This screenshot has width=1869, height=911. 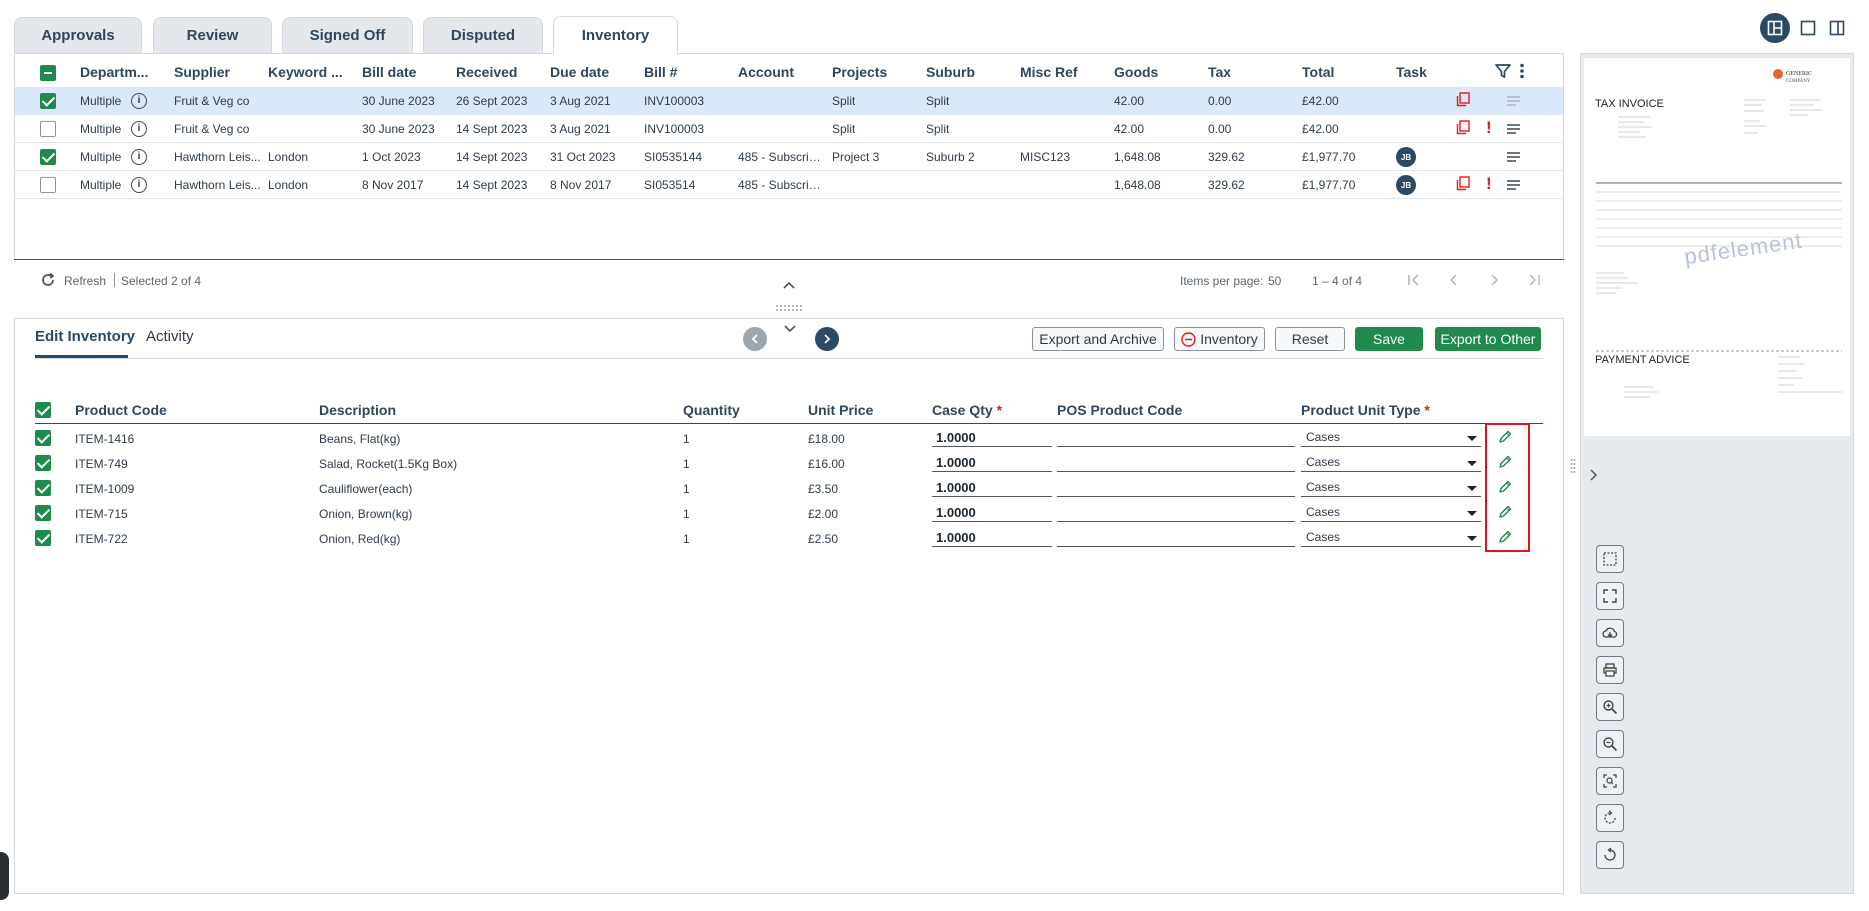 I want to click on cell-received: 14 Sept 2023, so click(x=492, y=129).